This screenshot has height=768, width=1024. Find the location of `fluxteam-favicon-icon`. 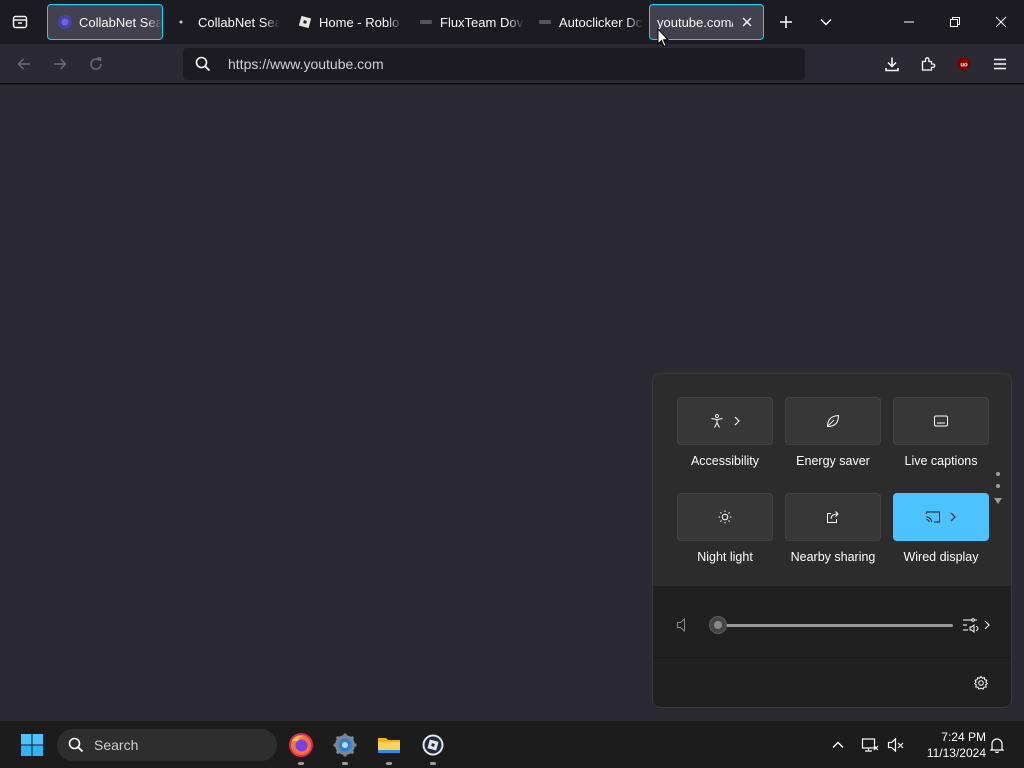

fluxteam-favicon-icon is located at coordinates (426, 22).